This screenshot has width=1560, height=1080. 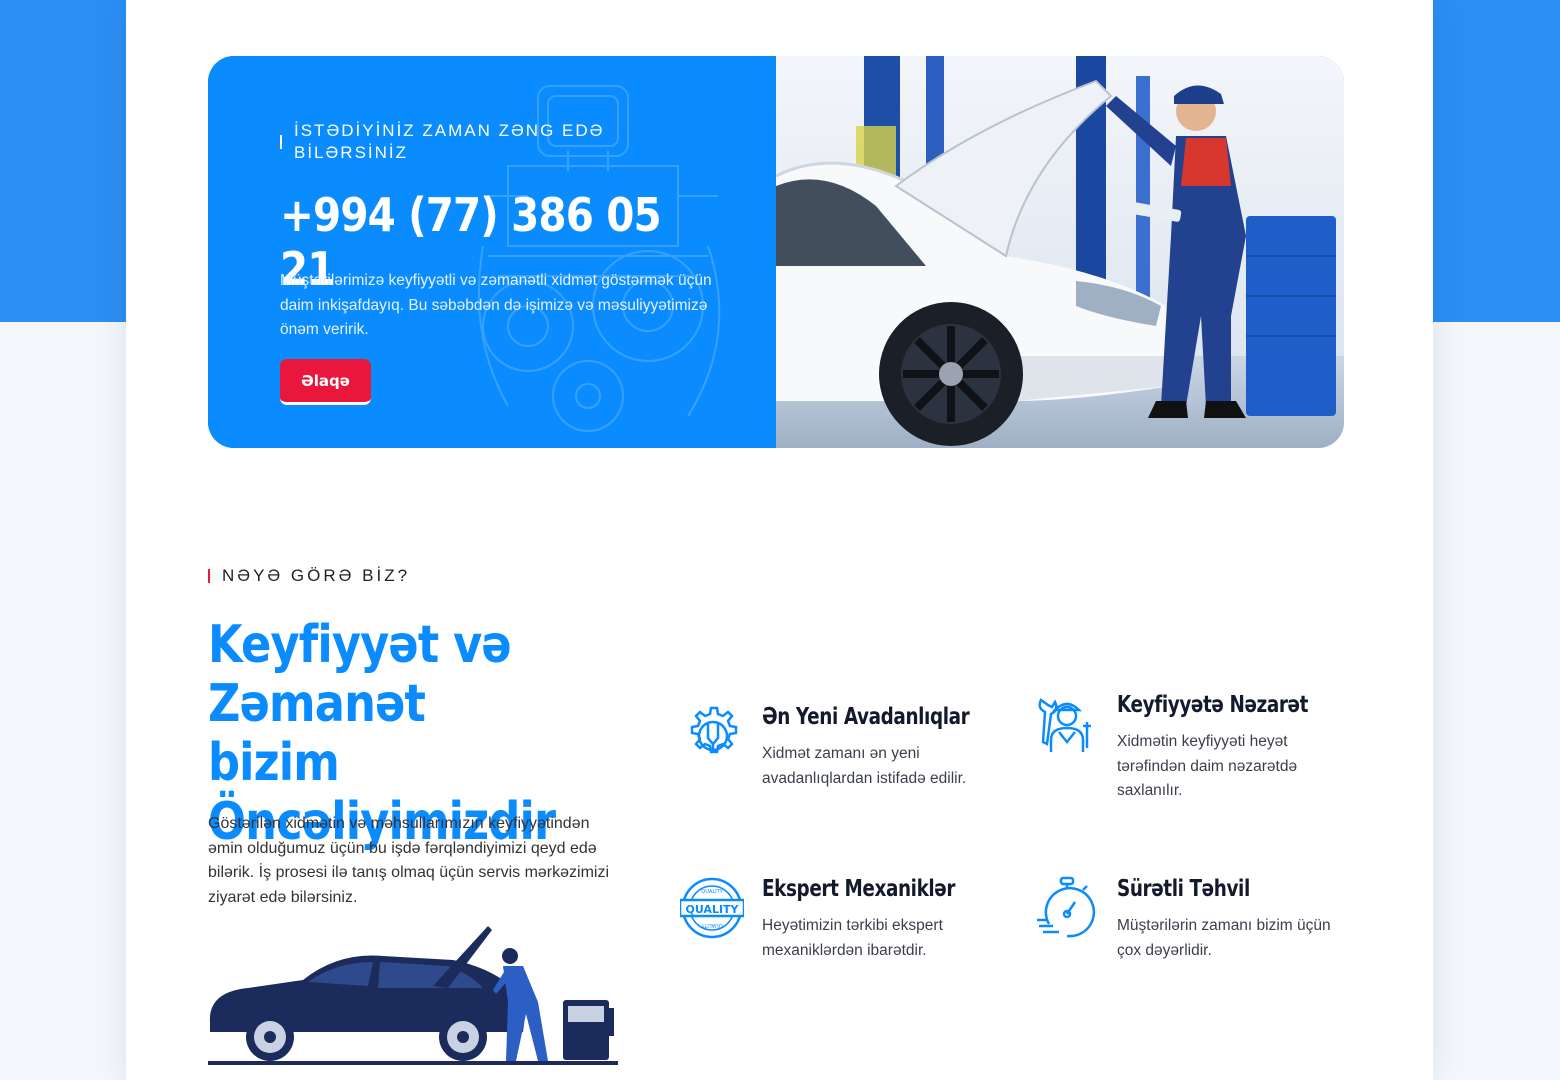 I want to click on contact-button: Əlaqə, so click(x=325, y=382).